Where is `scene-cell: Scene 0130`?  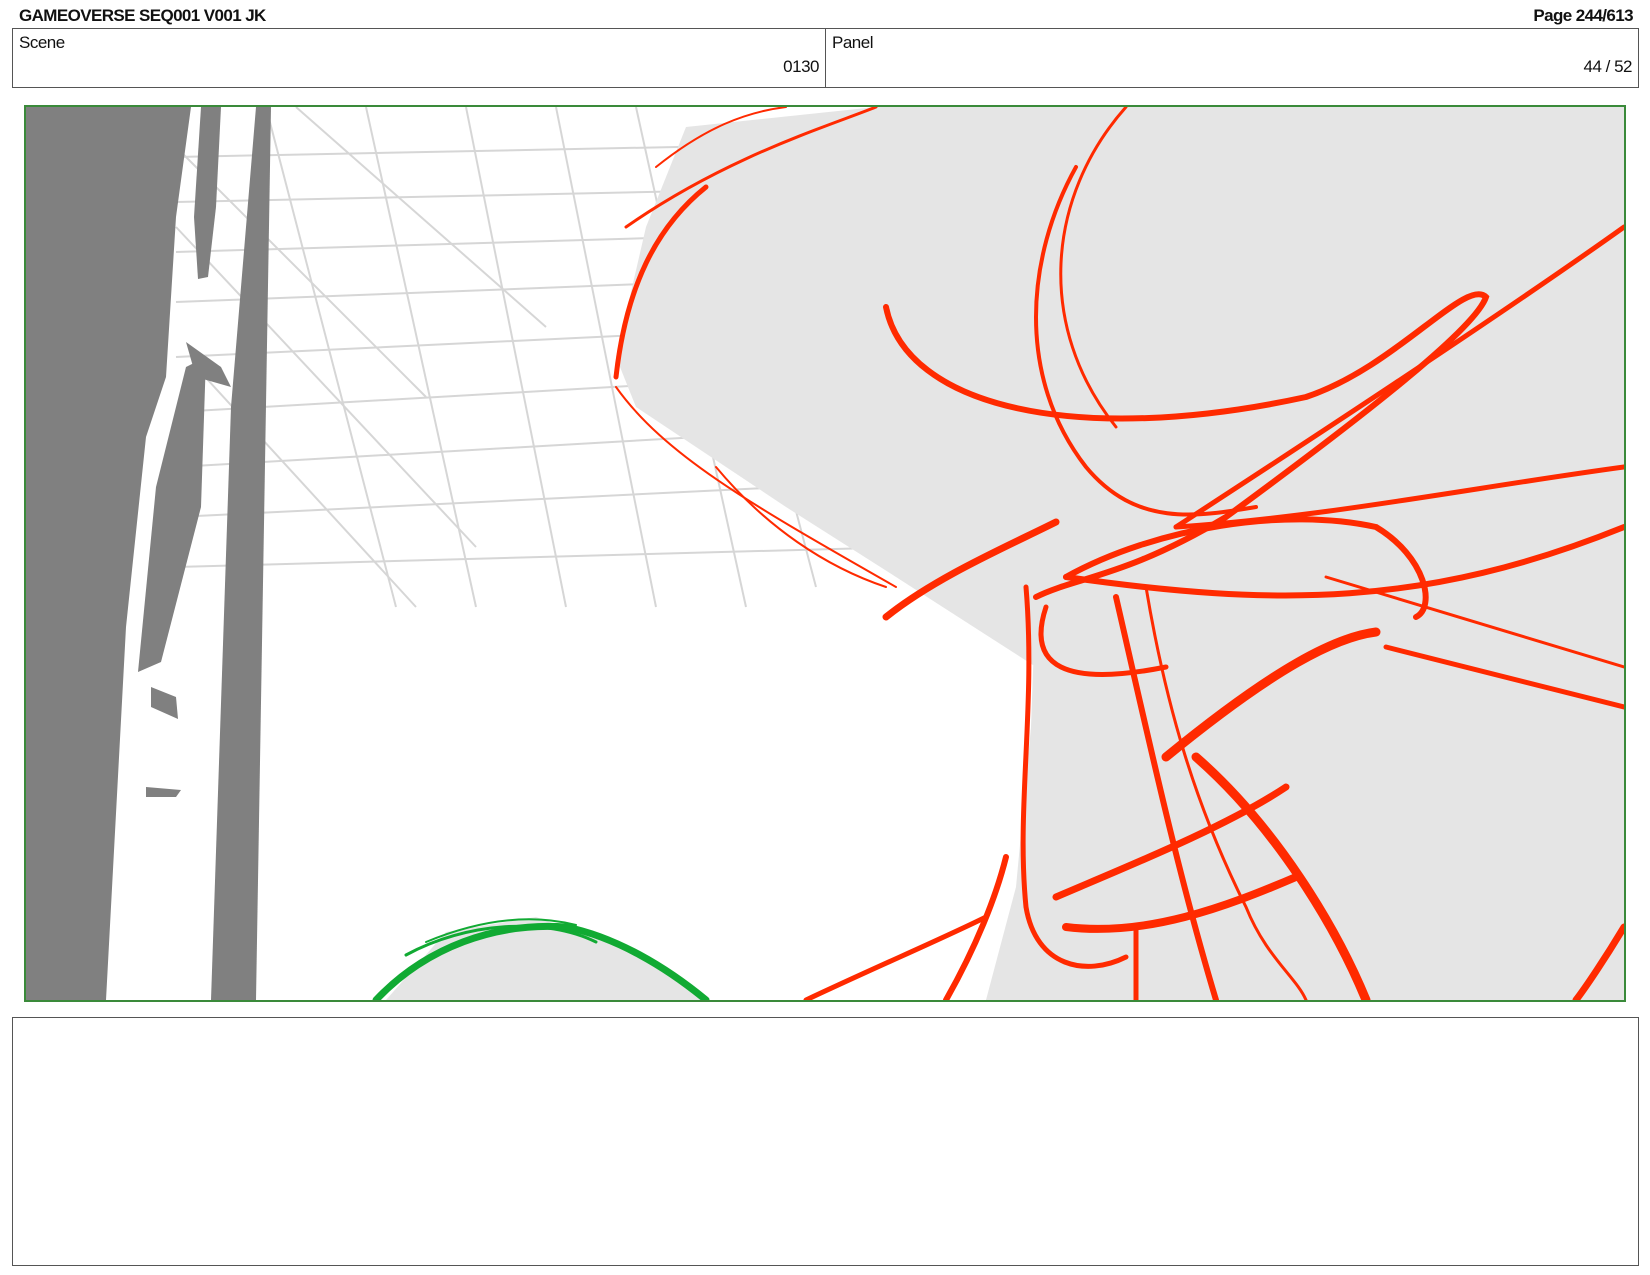
scene-cell: Scene 0130 is located at coordinates (419, 58).